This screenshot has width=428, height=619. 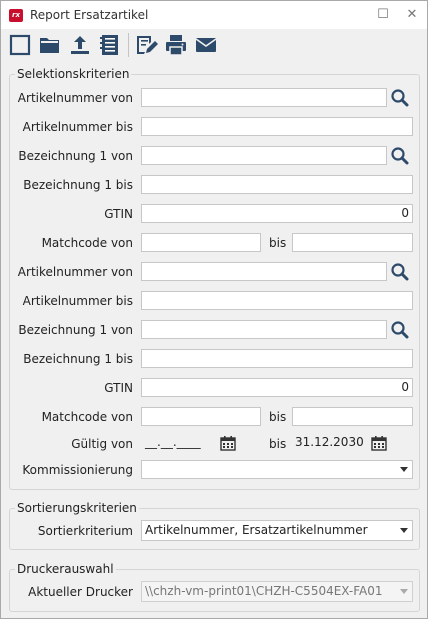 What do you see at coordinates (128, 45) in the screenshot?
I see `toolbar-separator` at bounding box center [128, 45].